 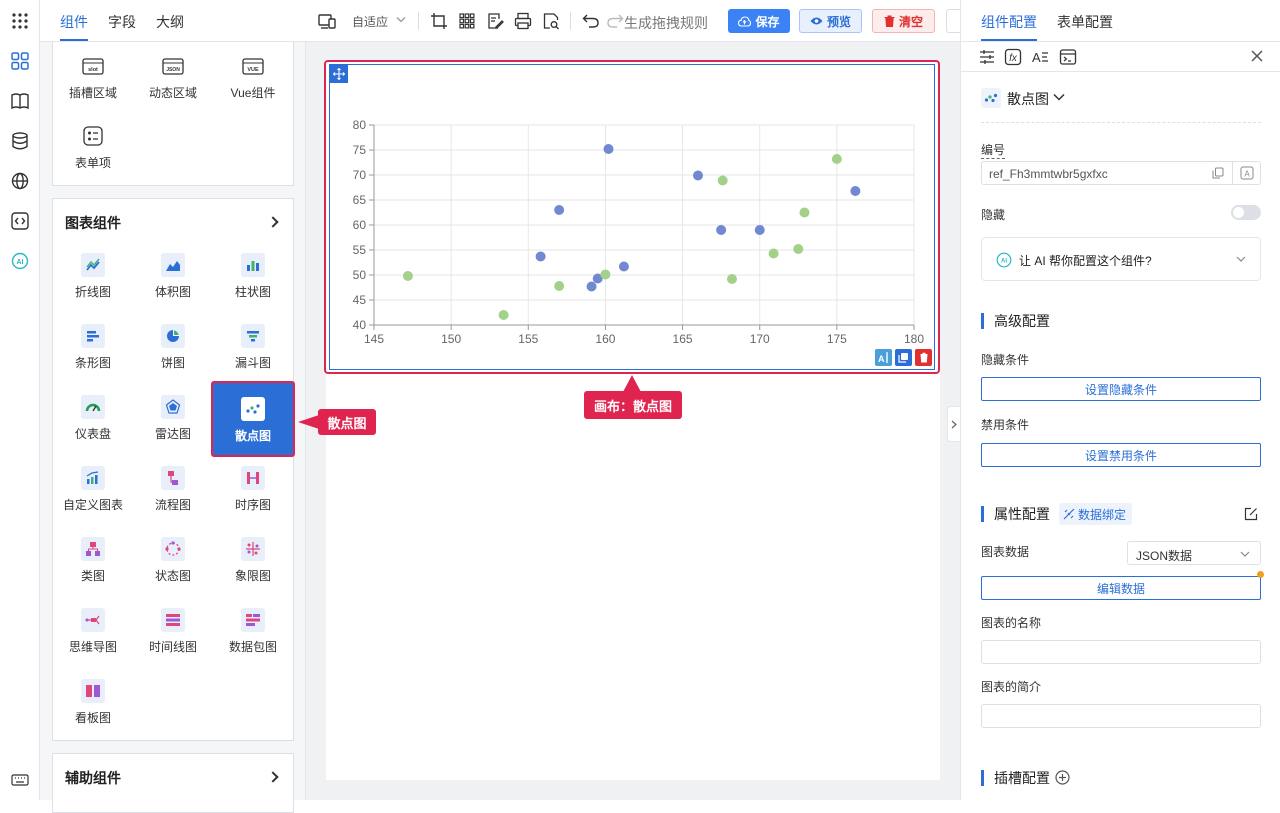 I want to click on chart-component-quadrant-chart: 象限图, so click(x=253, y=558).